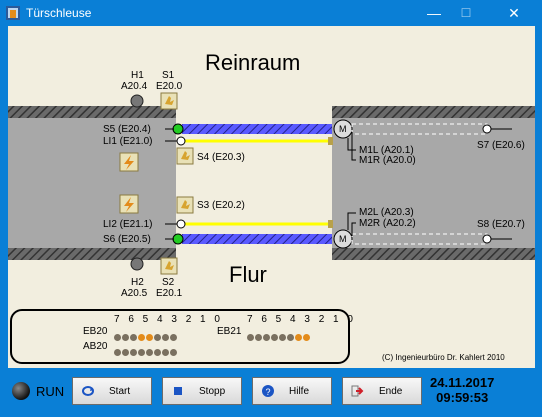 The height and width of the screenshot is (417, 542). What do you see at coordinates (387, 160) in the screenshot?
I see `motor-m1r-label: M1R (A20.0)` at bounding box center [387, 160].